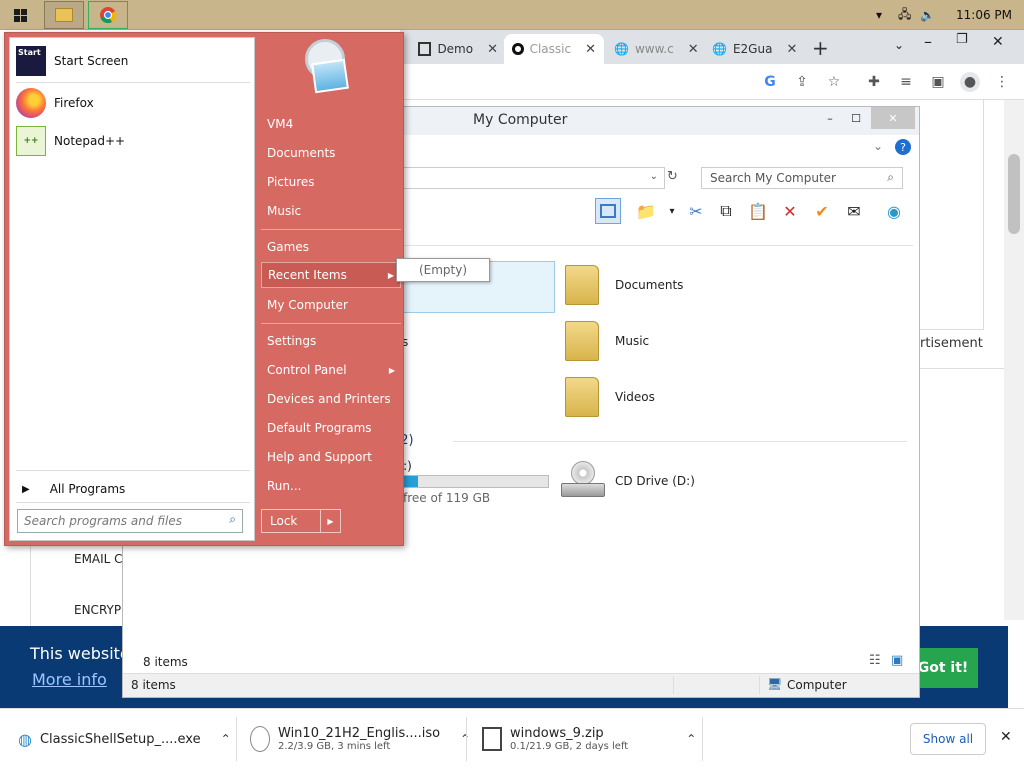 This screenshot has width=1024, height=769. I want to click on cd-drive-icon, so click(583, 481).